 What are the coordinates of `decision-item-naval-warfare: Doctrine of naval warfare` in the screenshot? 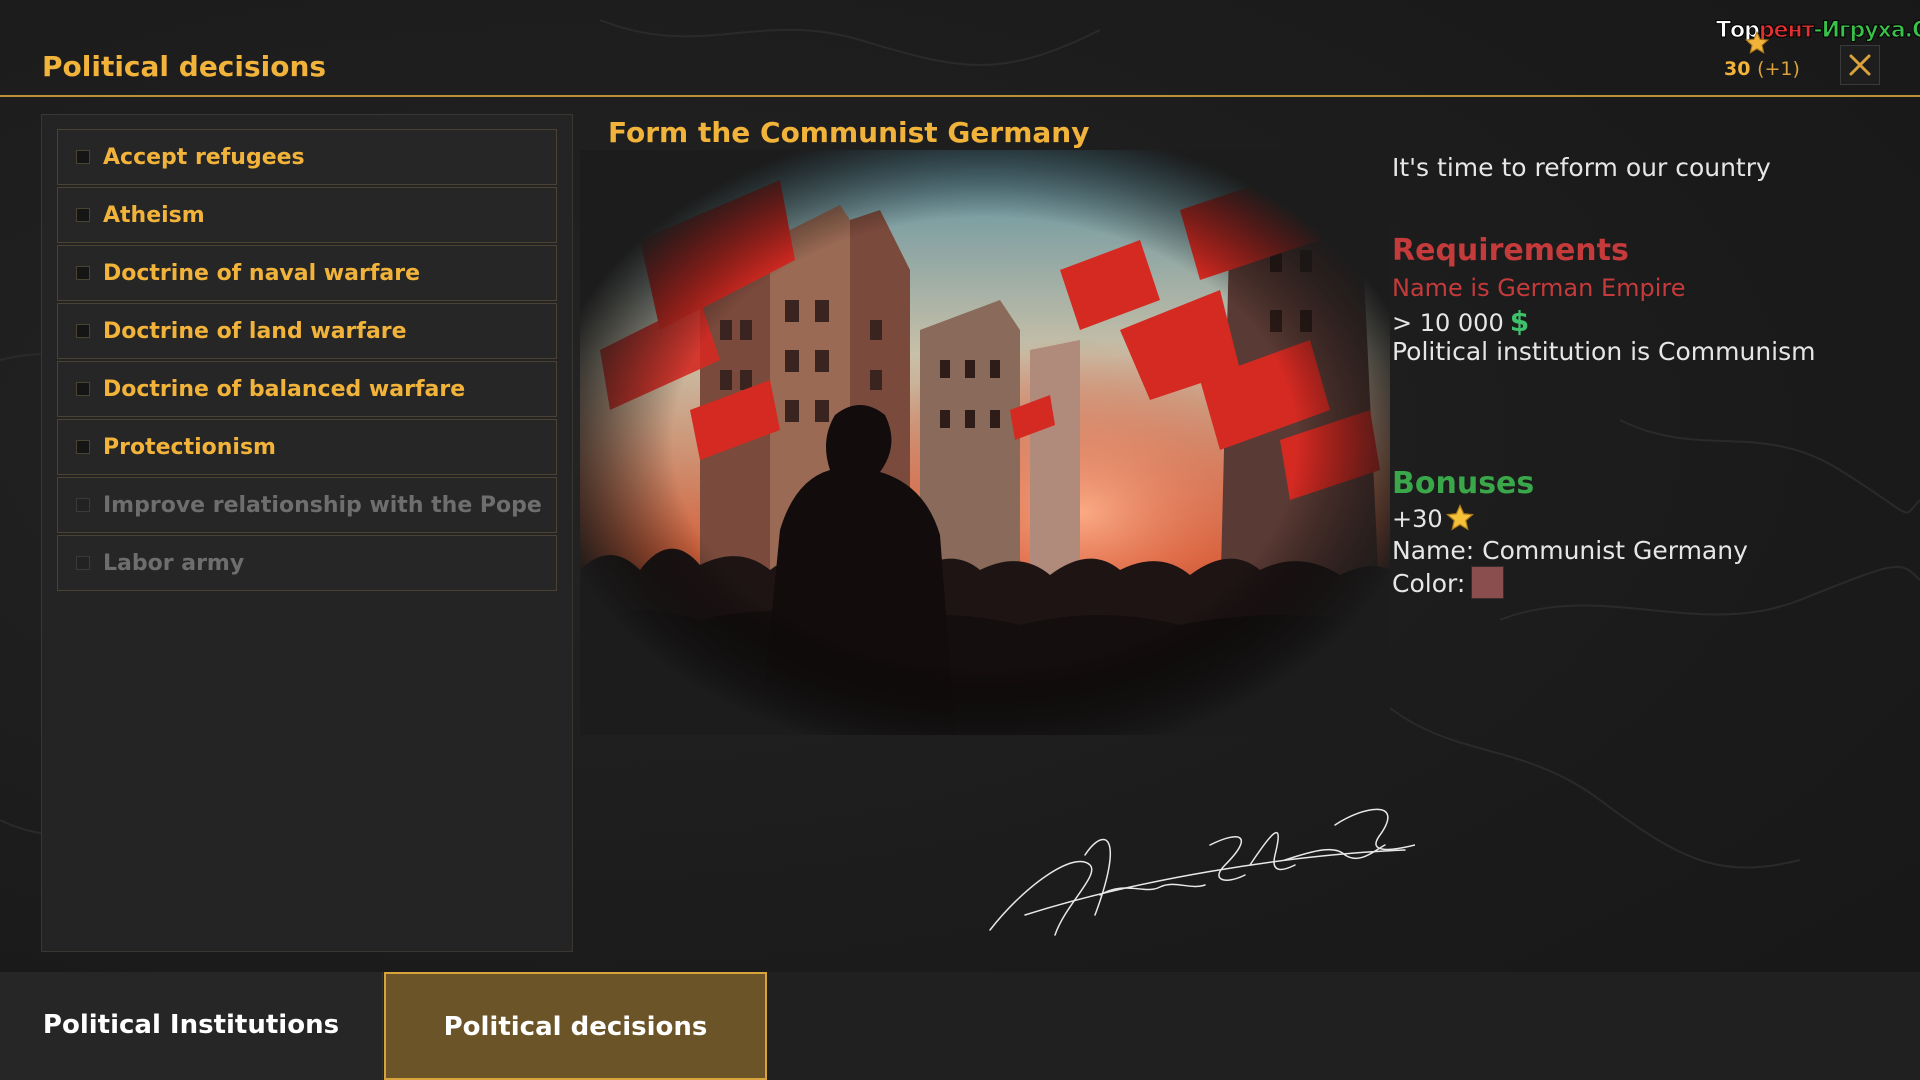 It's located at (307, 273).